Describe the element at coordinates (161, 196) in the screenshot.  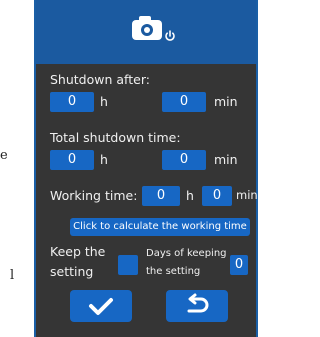
I see `working-time-hours-field: 0` at that location.